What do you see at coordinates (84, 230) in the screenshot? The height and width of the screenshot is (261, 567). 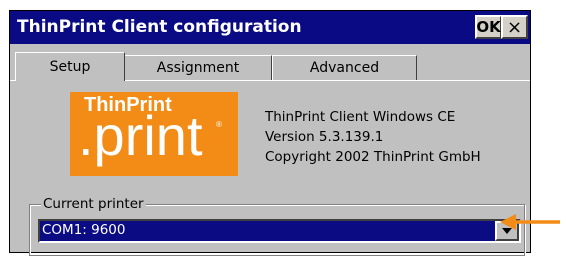 I see `printer-select-value: COM1: 9600` at bounding box center [84, 230].